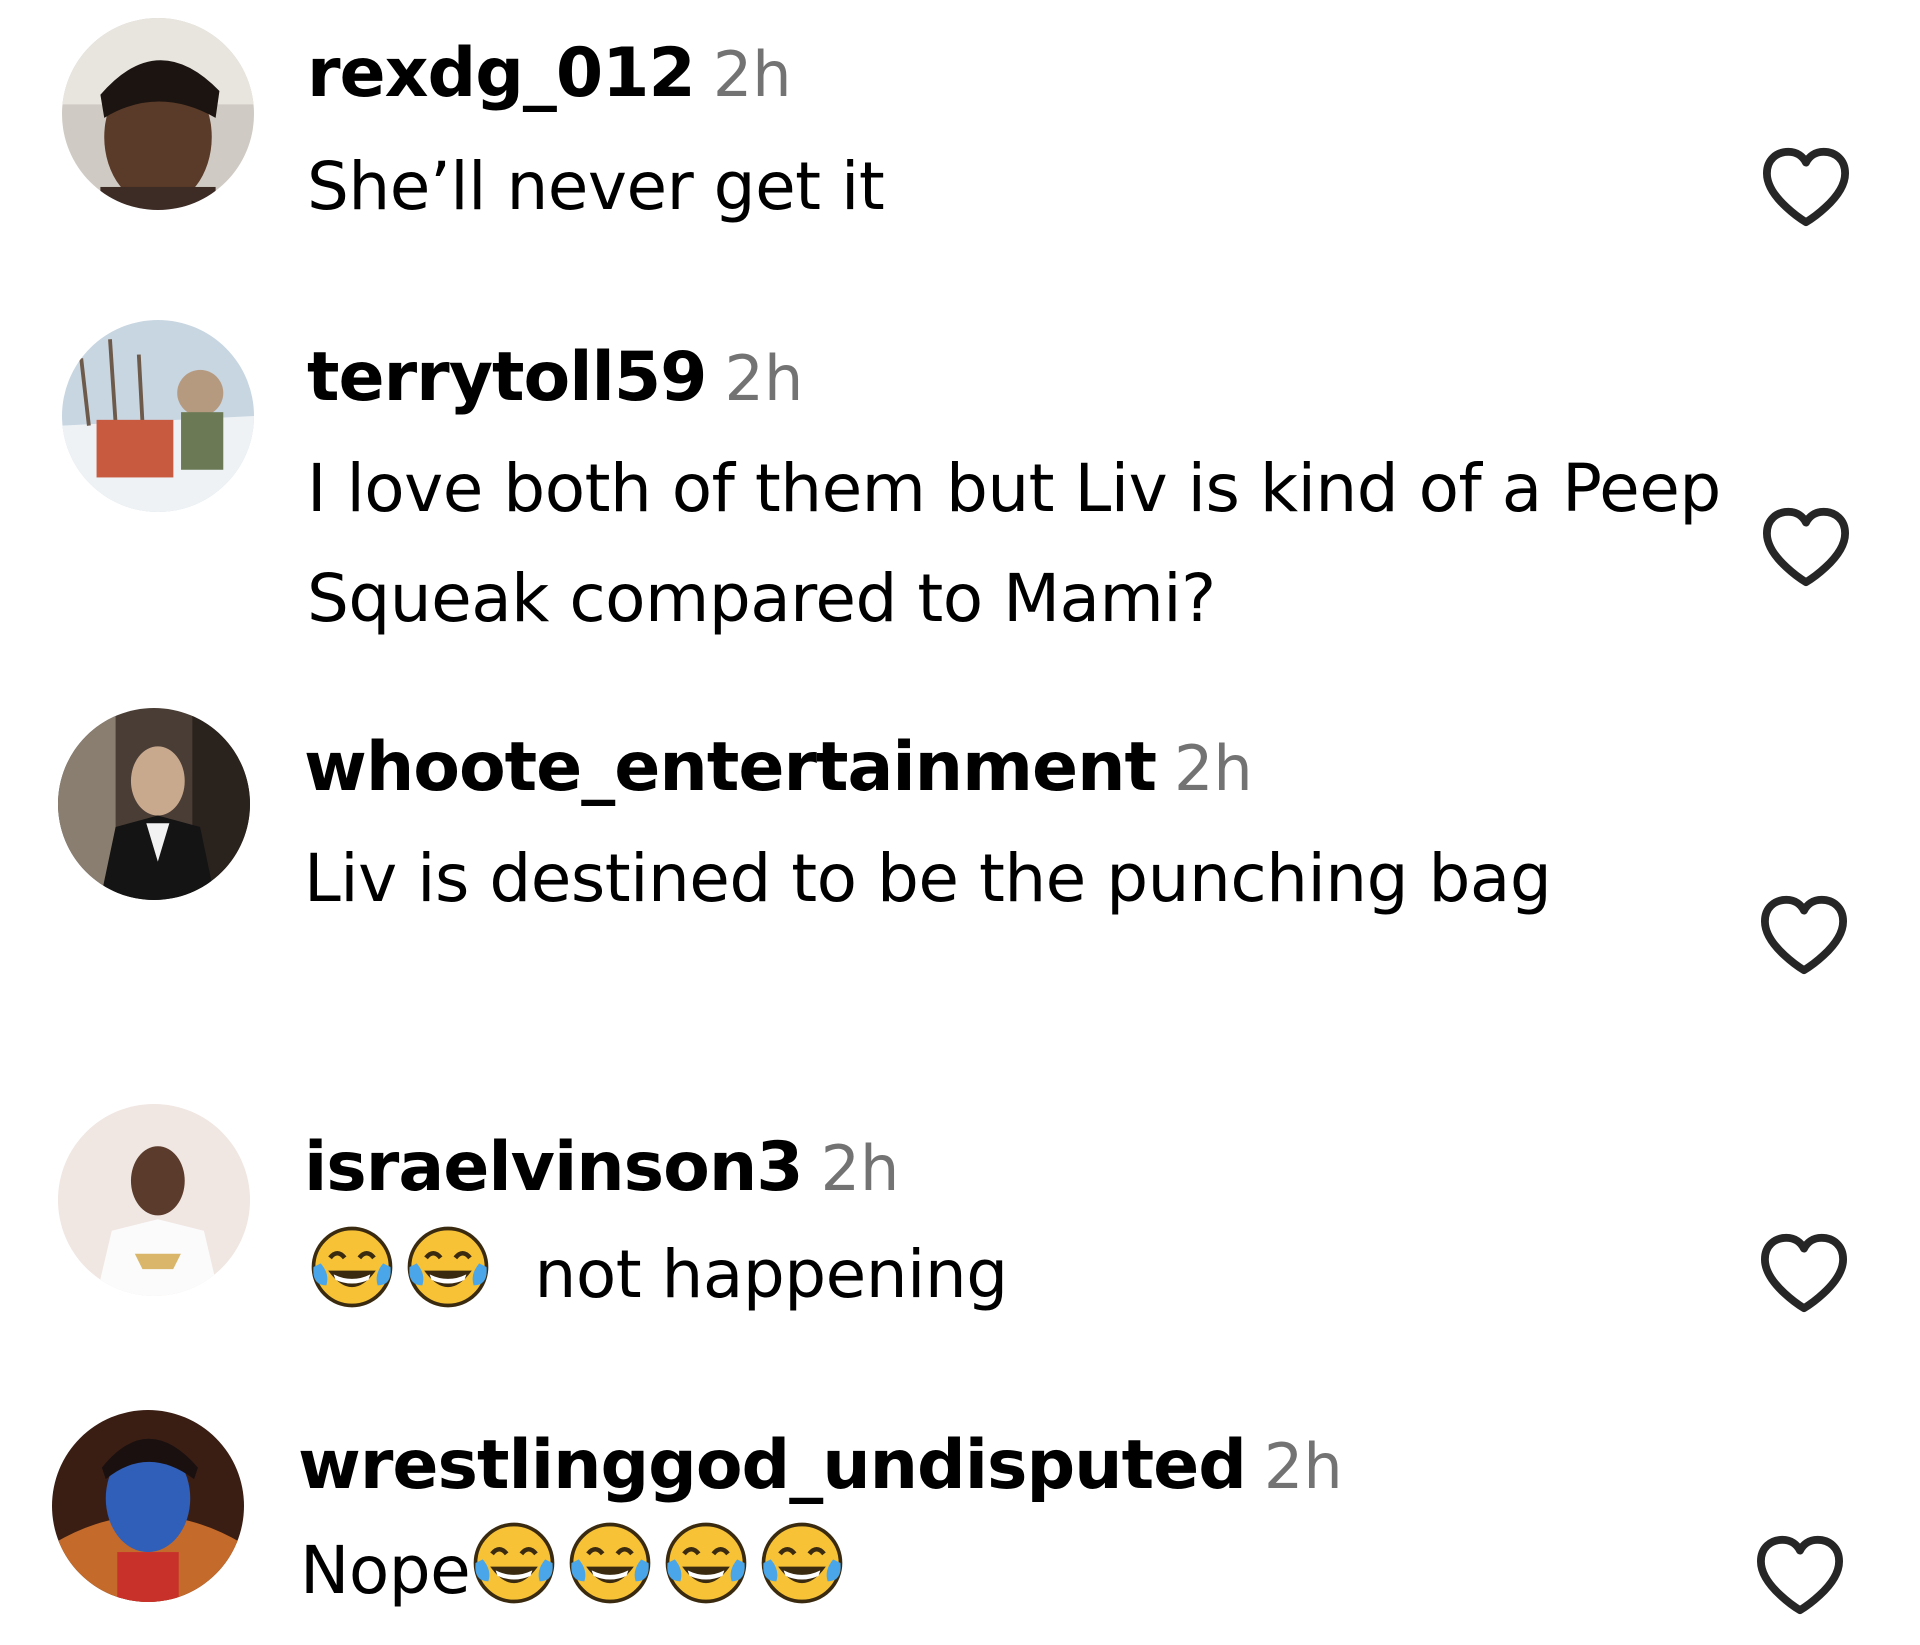  Describe the element at coordinates (1017, 187) in the screenshot. I see `comment-text: She’ll never get it` at that location.